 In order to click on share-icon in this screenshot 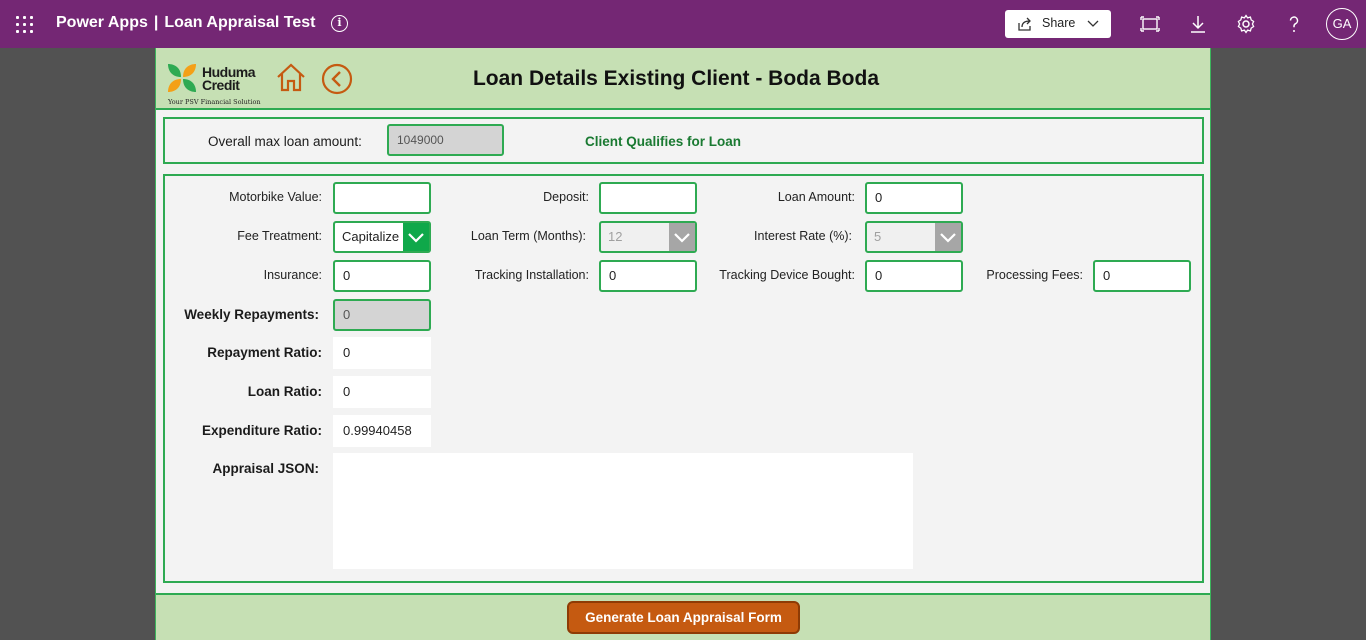, I will do `click(1024, 24)`.